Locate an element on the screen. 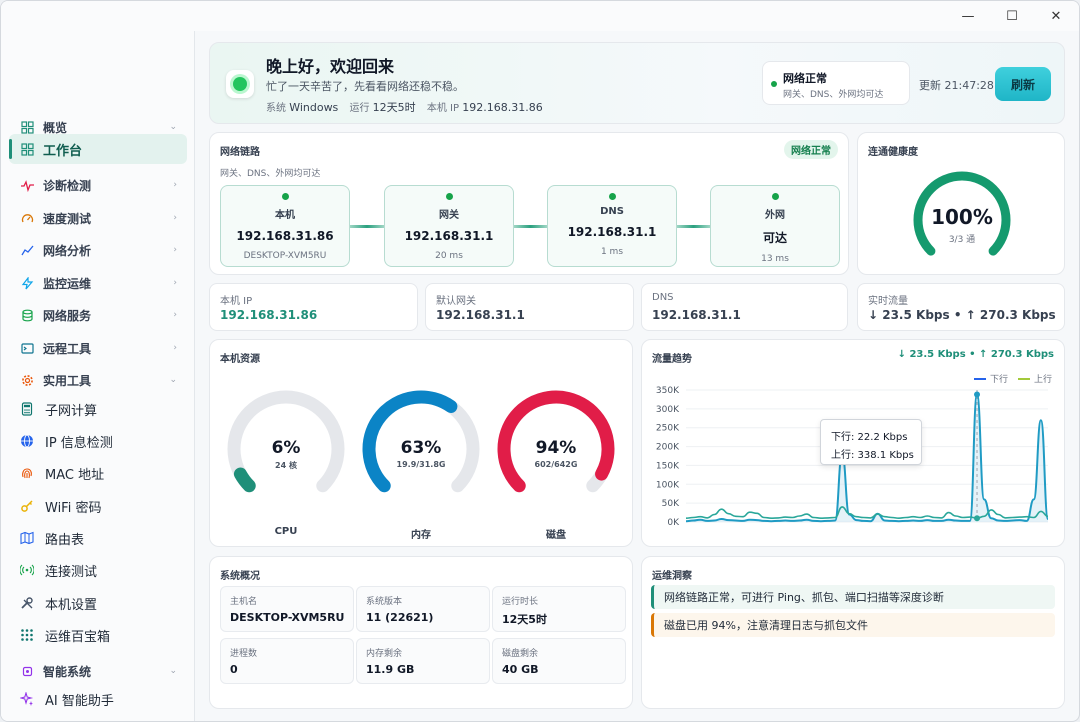  sidebar-item-sidebar-subs-7: 运维百宝箱 is located at coordinates (98, 635).